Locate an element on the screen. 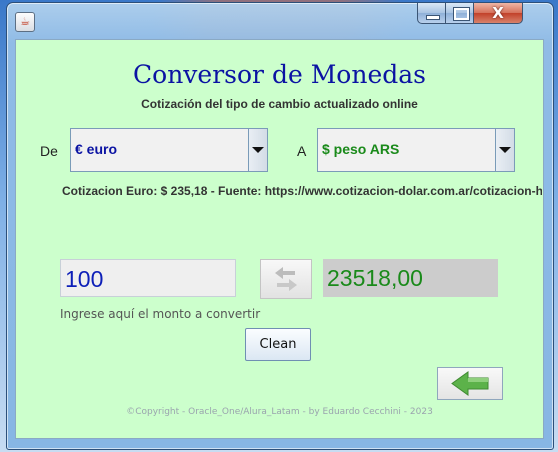 This screenshot has width=558, height=452. swap-arrows-icon is located at coordinates (286, 279).